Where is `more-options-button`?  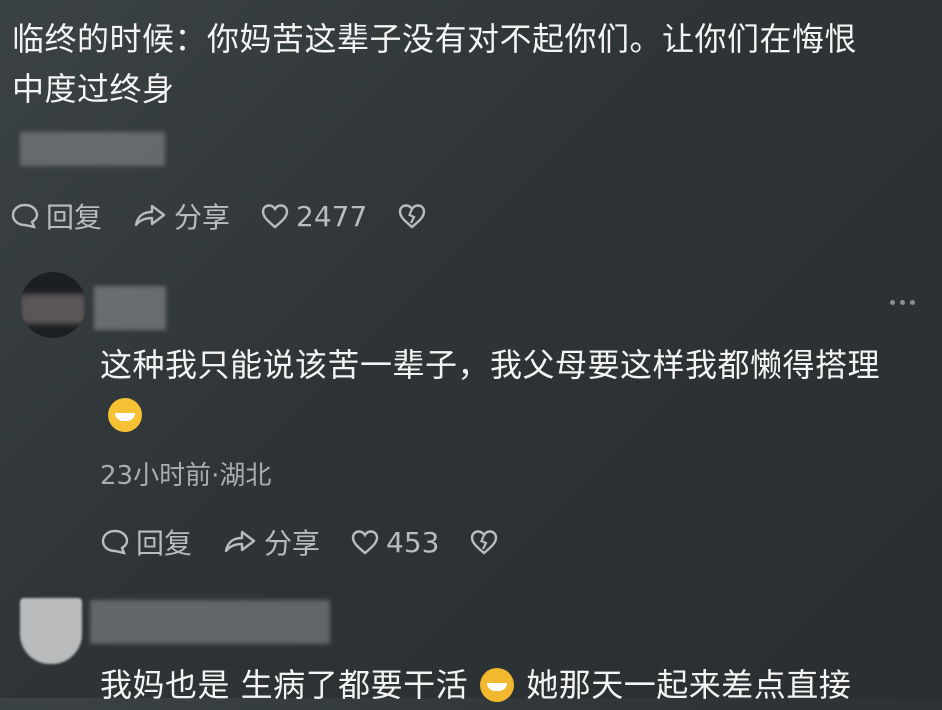 more-options-button is located at coordinates (902, 302).